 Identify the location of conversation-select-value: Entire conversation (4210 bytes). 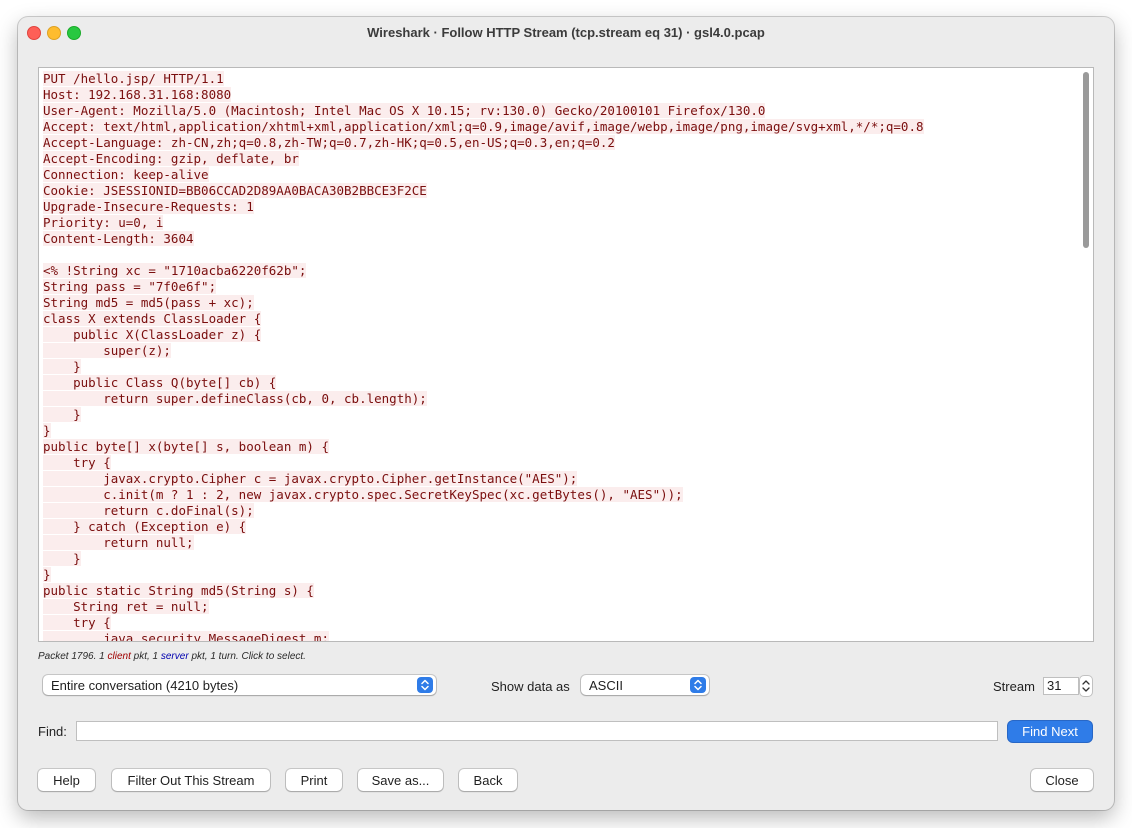
(145, 685).